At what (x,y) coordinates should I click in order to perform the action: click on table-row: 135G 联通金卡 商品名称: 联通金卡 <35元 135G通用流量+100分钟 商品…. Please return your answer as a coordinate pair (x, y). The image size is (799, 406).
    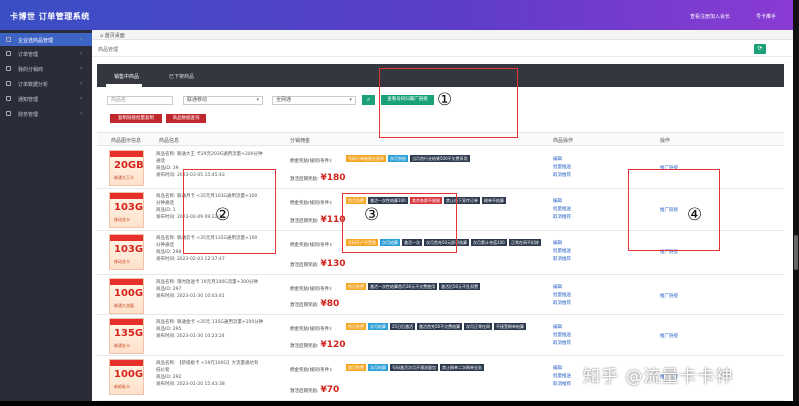
    Looking at the image, I should click on (440, 335).